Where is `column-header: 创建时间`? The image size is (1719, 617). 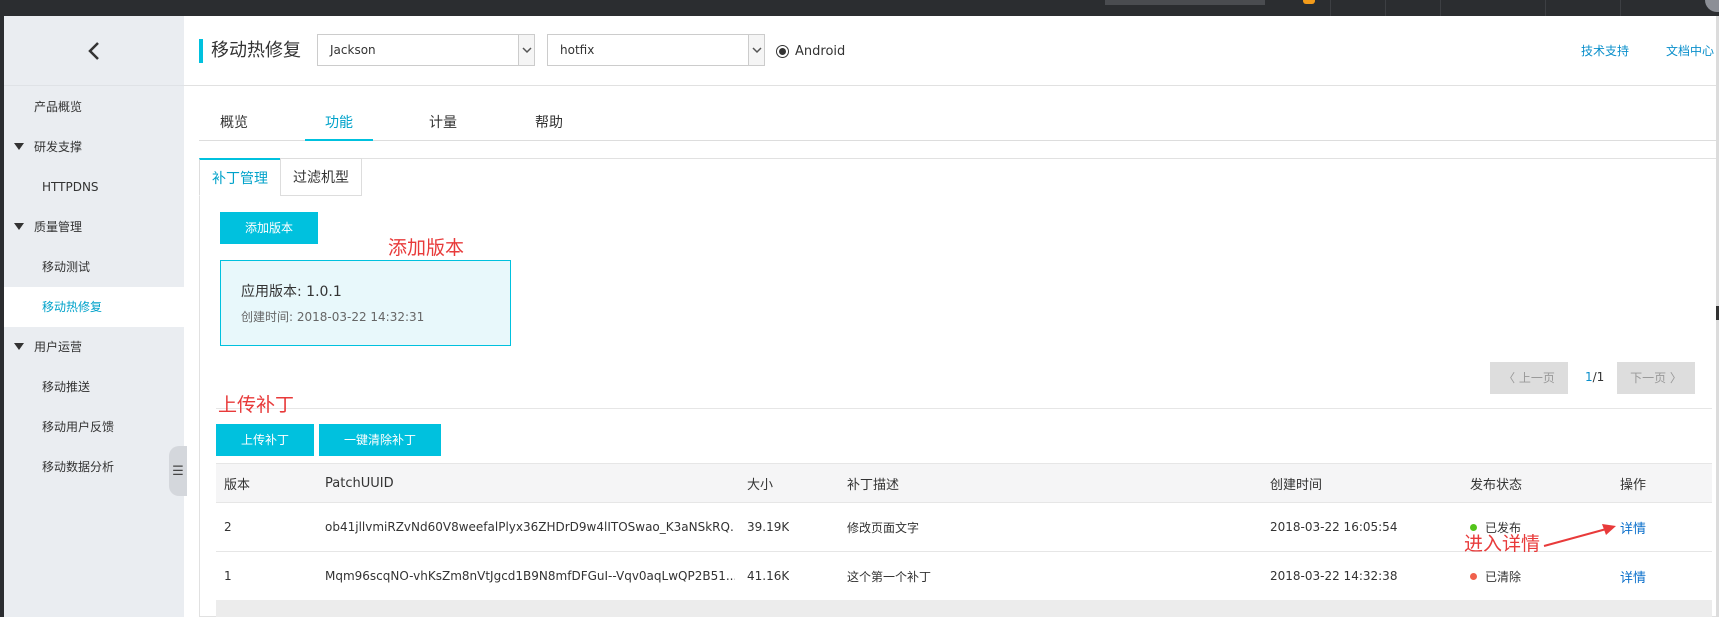 column-header: 创建时间 is located at coordinates (1296, 485).